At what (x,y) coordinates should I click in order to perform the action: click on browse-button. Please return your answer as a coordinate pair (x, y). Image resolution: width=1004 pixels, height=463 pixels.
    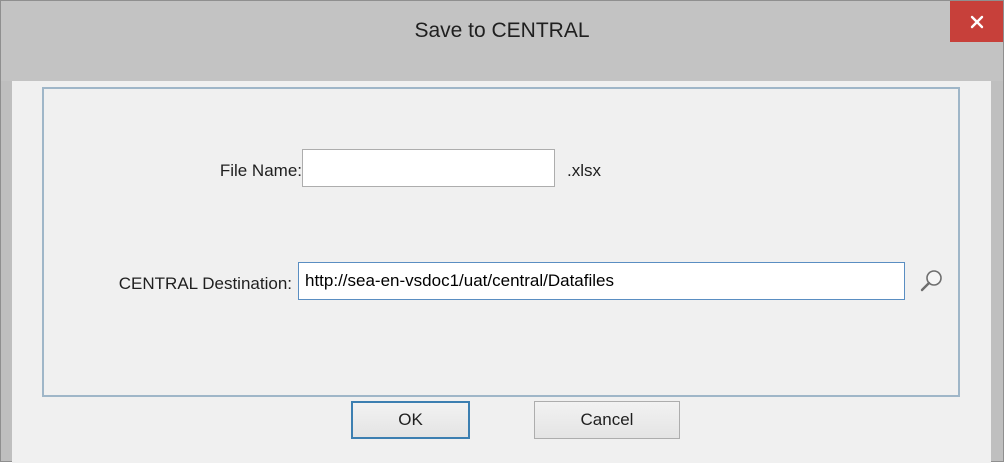
    Looking at the image, I should click on (932, 281).